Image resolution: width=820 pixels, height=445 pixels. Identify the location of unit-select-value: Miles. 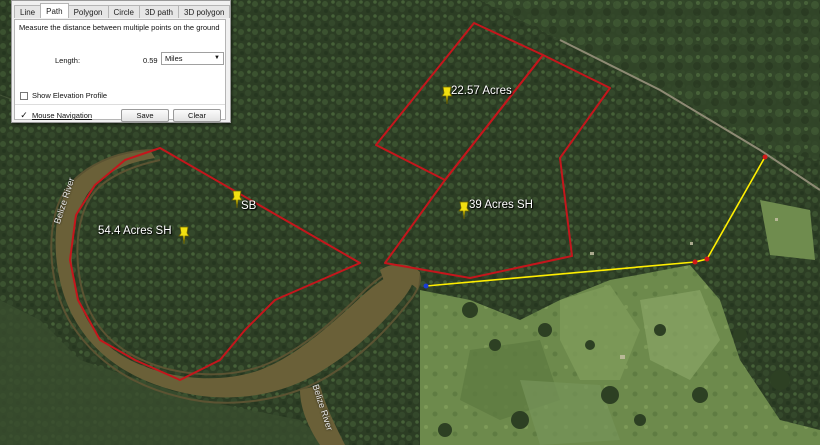
(174, 58).